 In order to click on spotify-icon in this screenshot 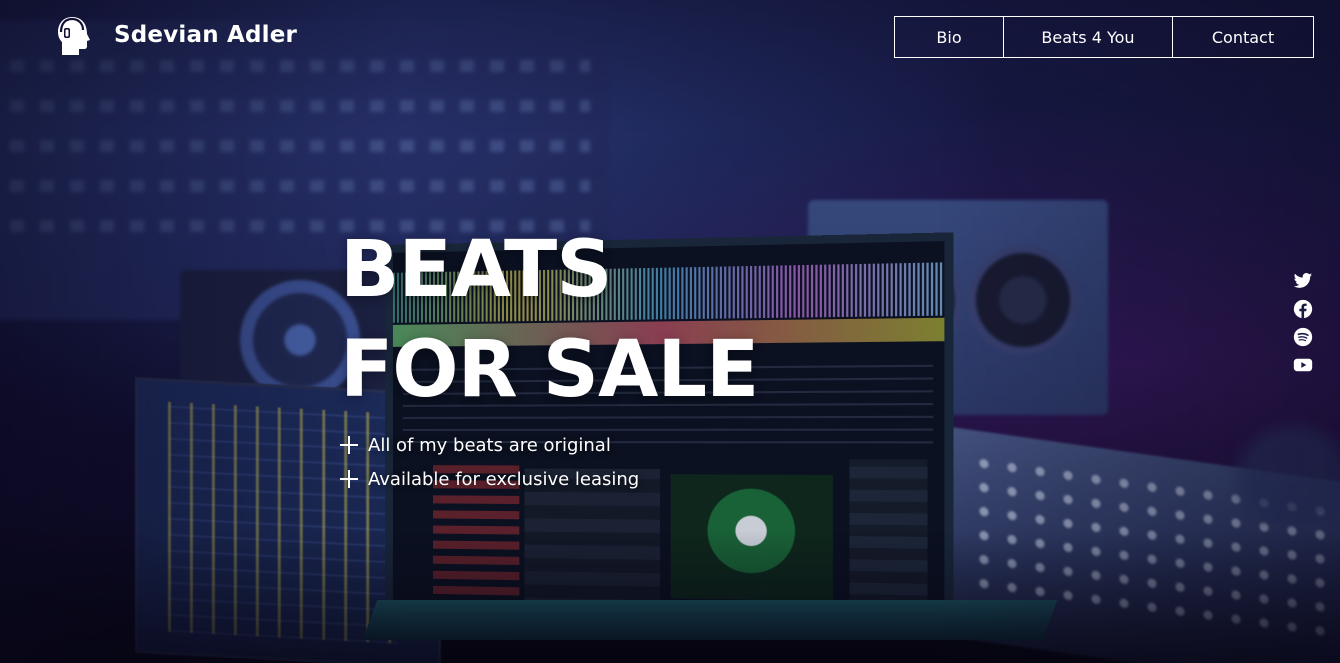, I will do `click(1303, 337)`.